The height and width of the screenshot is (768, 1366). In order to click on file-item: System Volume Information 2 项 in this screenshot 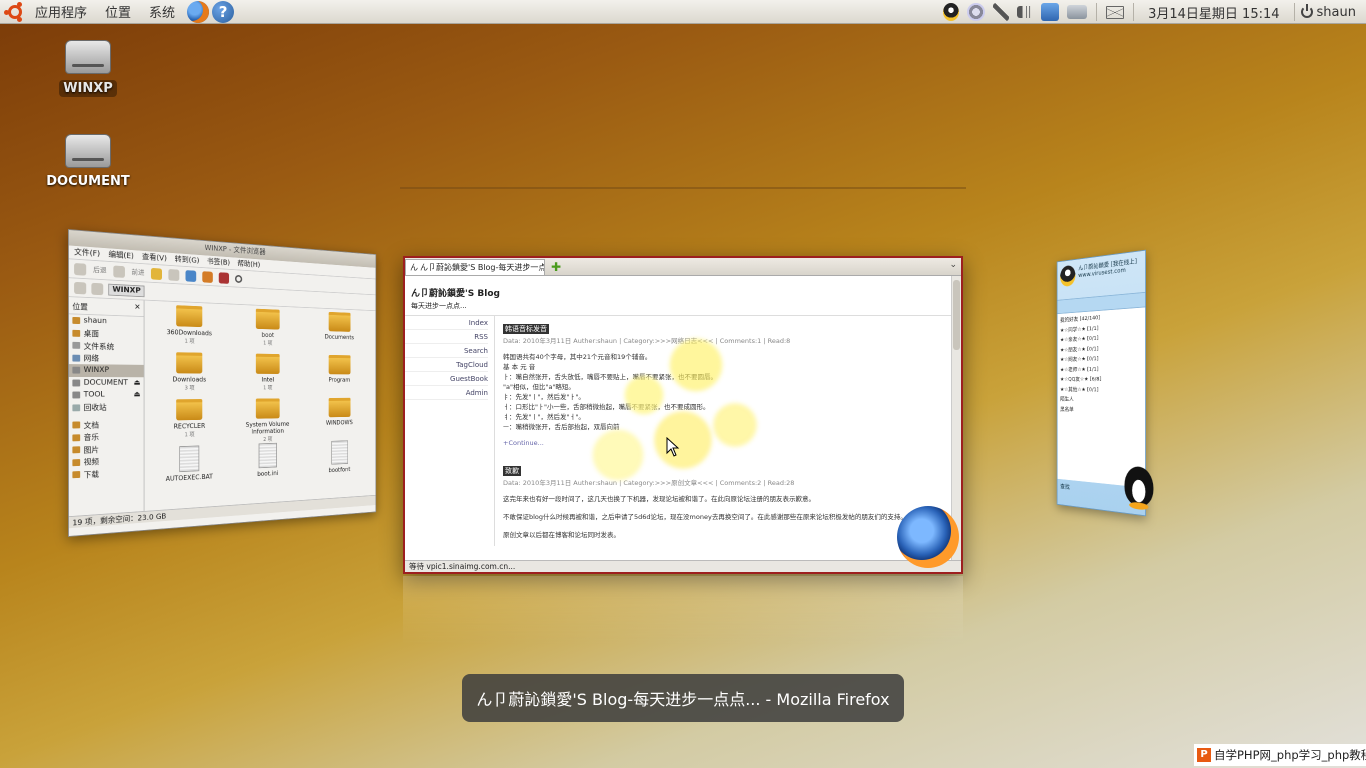, I will do `click(267, 421)`.